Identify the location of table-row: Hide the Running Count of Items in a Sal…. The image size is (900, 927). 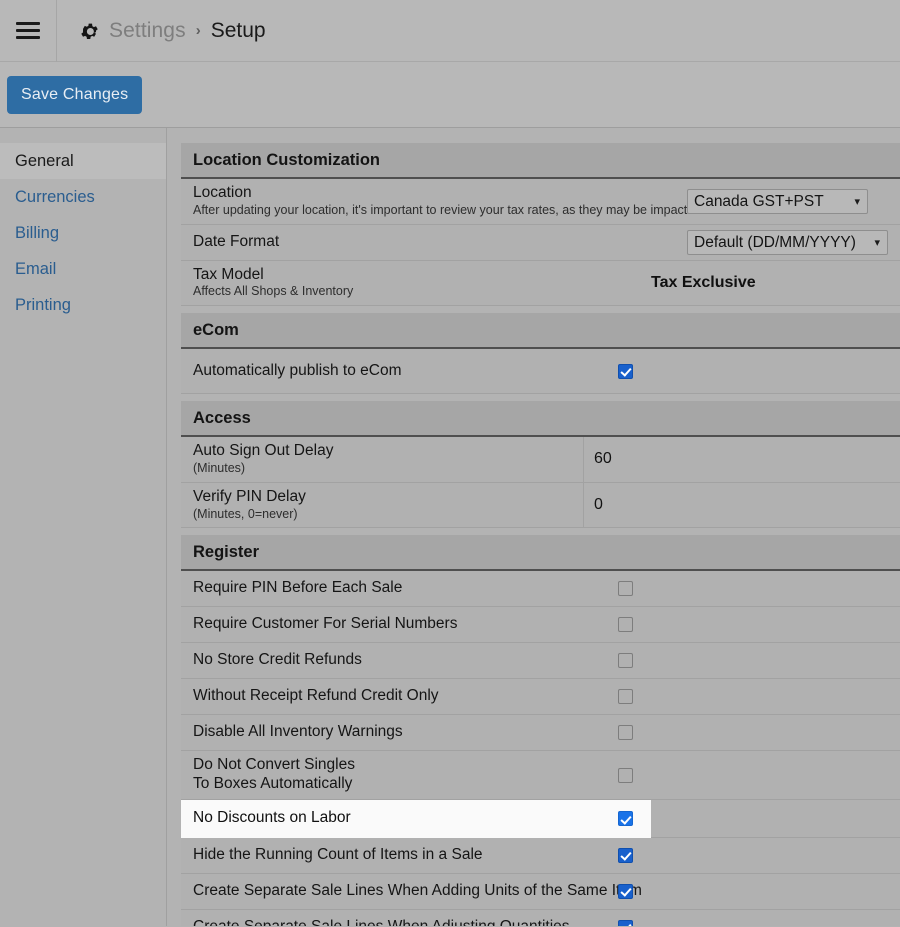
(540, 855).